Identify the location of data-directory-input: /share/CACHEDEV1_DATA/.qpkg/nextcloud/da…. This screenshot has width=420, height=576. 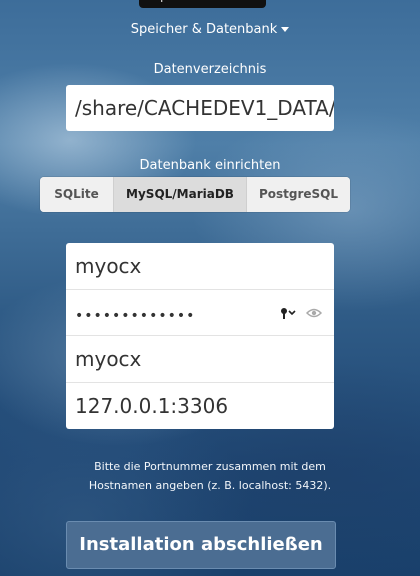
(200, 108).